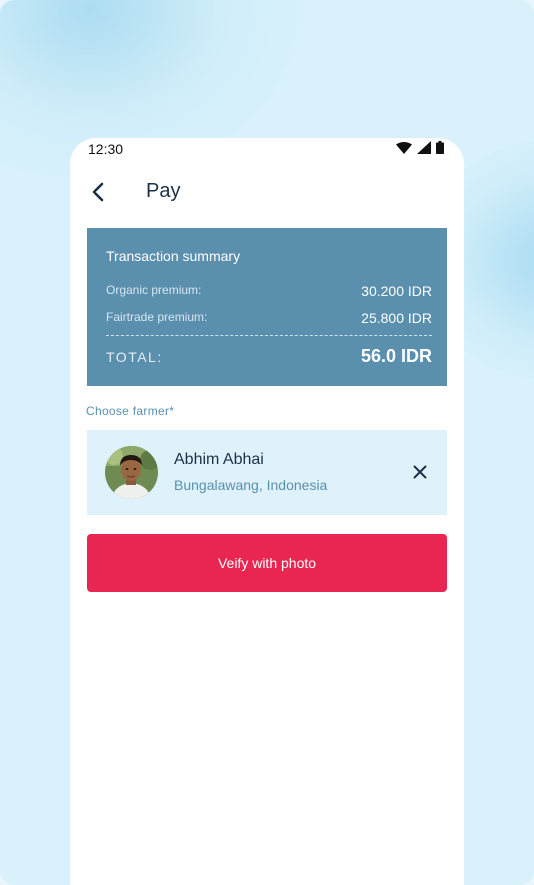 The height and width of the screenshot is (885, 534). I want to click on chevron-left-icon, so click(98, 192).